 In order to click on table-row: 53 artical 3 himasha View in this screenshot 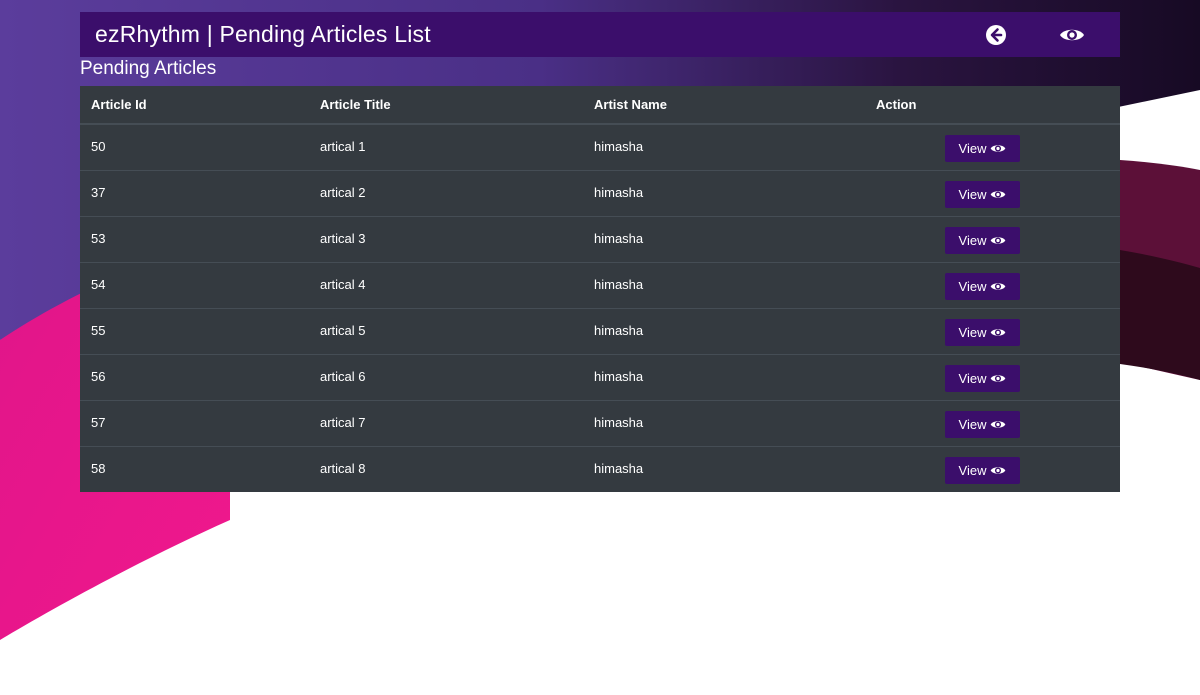, I will do `click(600, 238)`.